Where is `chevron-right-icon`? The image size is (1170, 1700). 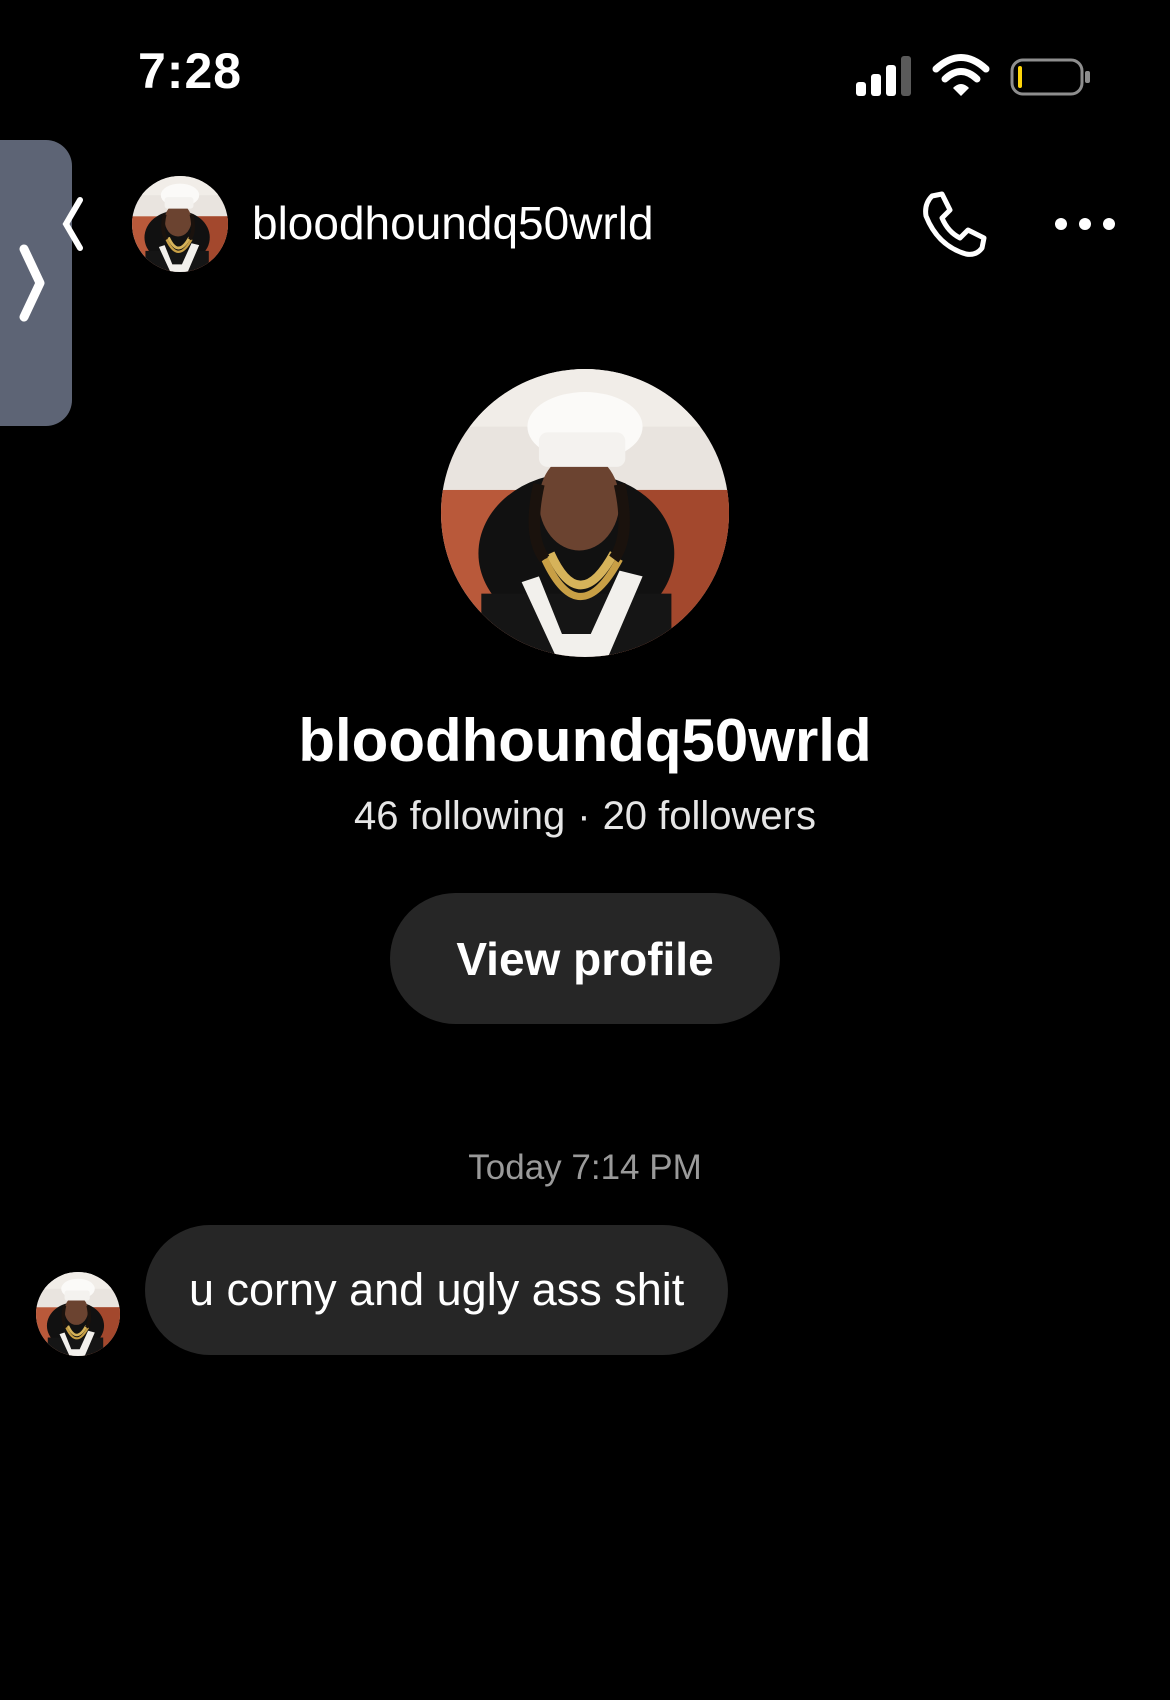 chevron-right-icon is located at coordinates (32, 283).